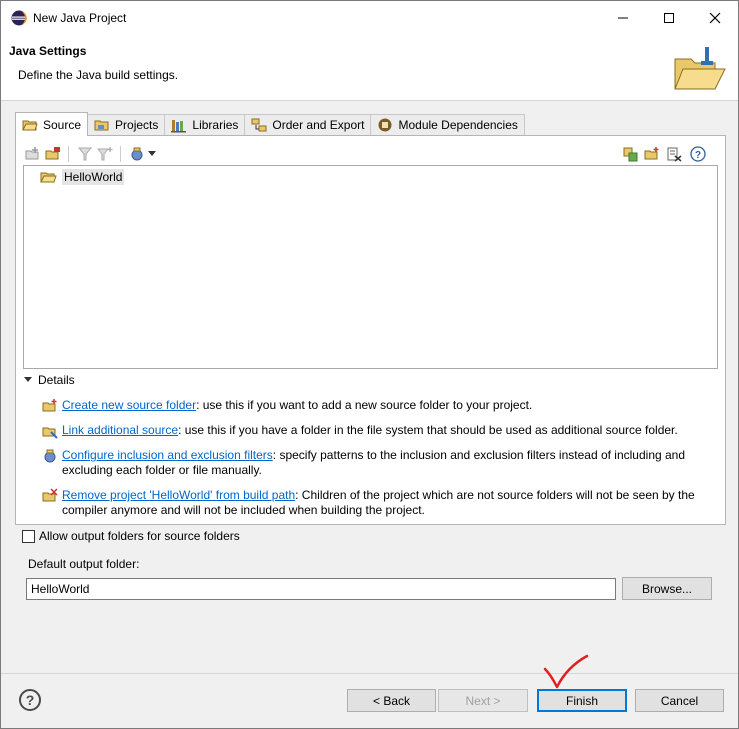  What do you see at coordinates (321, 589) in the screenshot?
I see `default-output-folder-input` at bounding box center [321, 589].